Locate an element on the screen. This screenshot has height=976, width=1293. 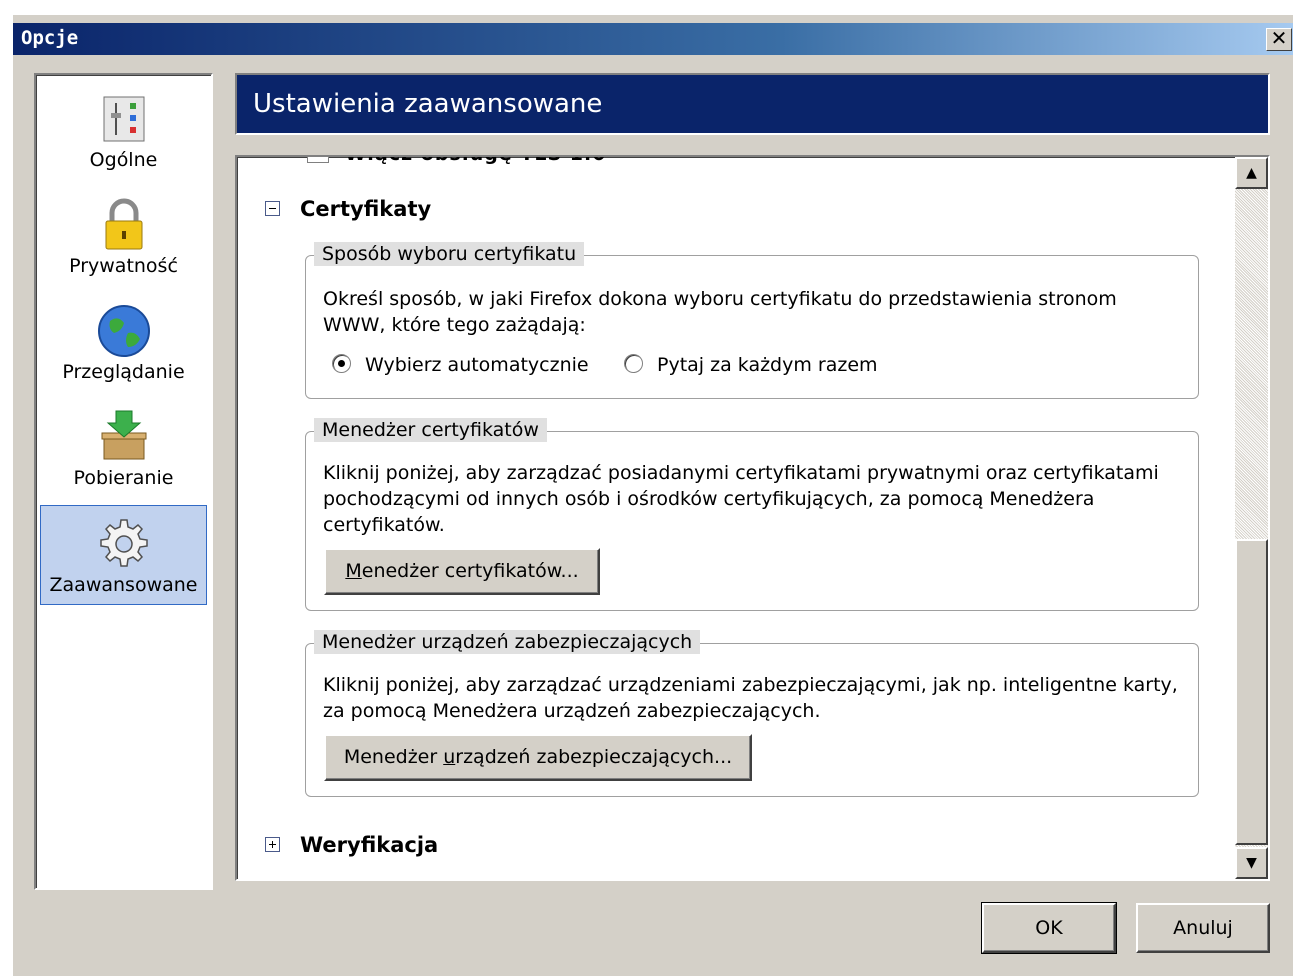
arrow-down-icon: ▼ is located at coordinates (1251, 863).